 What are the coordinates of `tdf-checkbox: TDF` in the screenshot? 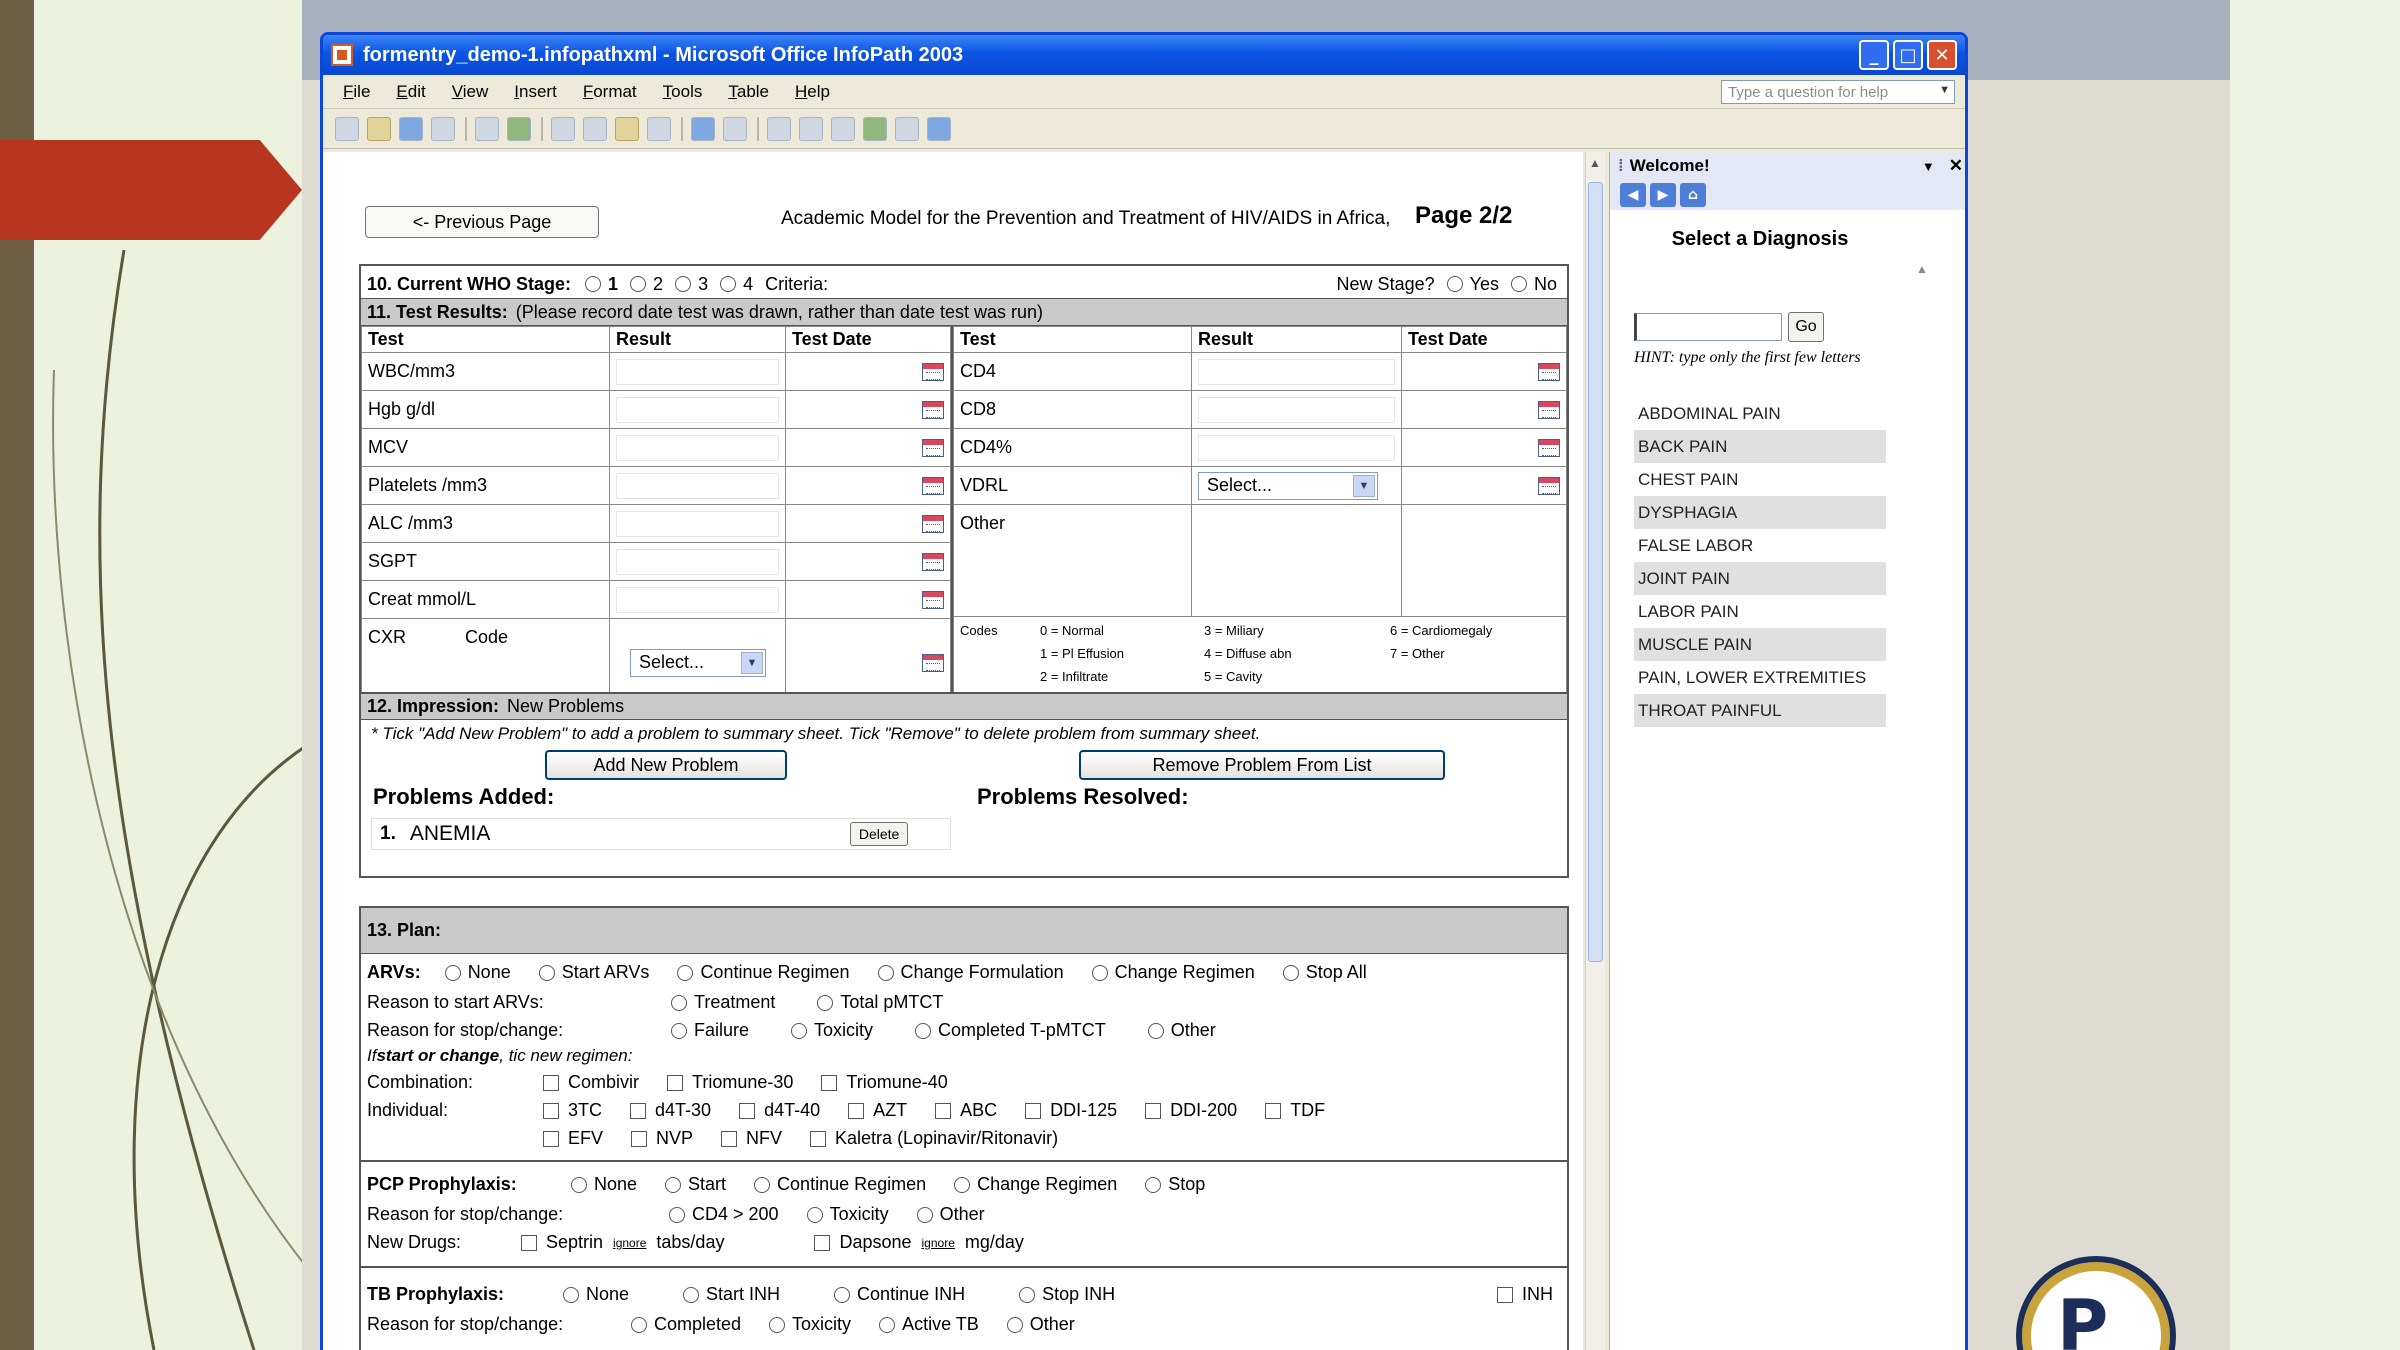 It's located at (1295, 1110).